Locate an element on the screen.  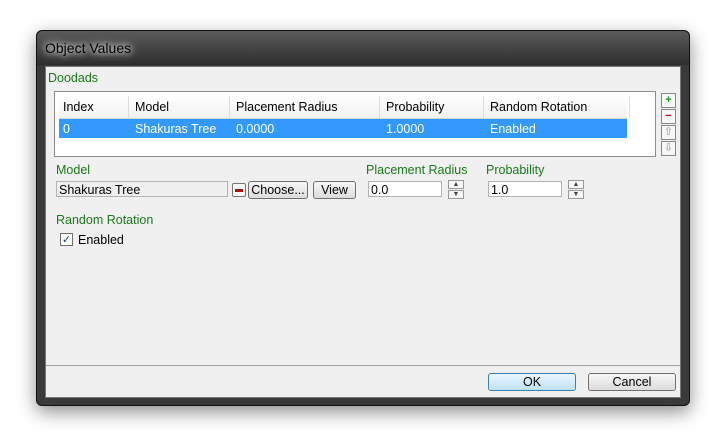
random-rotation-checkbox-label: Enabled is located at coordinates (101, 240).